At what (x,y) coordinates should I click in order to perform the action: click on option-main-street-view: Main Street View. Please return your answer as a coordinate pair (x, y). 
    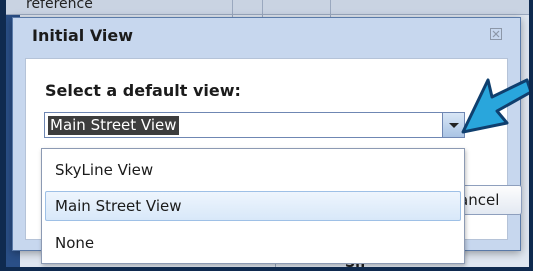
    Looking at the image, I should click on (253, 206).